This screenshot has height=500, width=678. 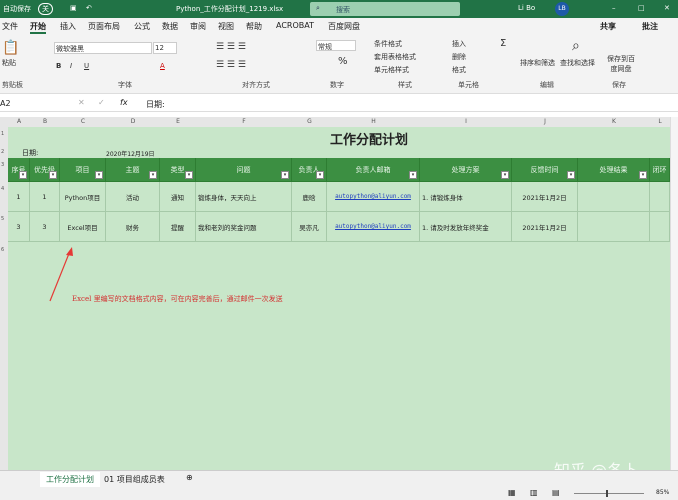 What do you see at coordinates (466, 121) in the screenshot?
I see `column-header: I` at bounding box center [466, 121].